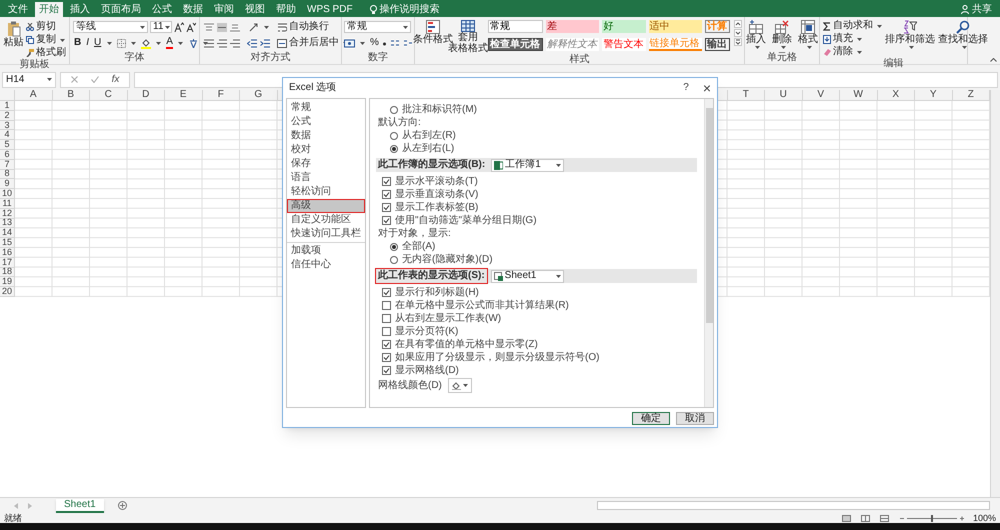  I want to click on row-header: 3, so click(7, 125).